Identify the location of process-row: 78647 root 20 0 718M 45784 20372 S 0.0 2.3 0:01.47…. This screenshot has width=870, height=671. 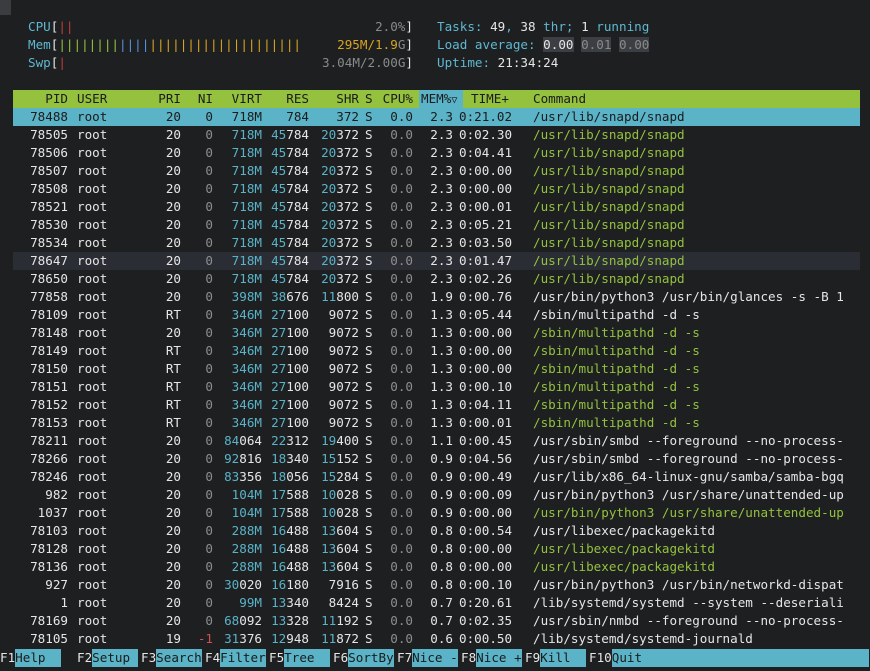
(436, 261).